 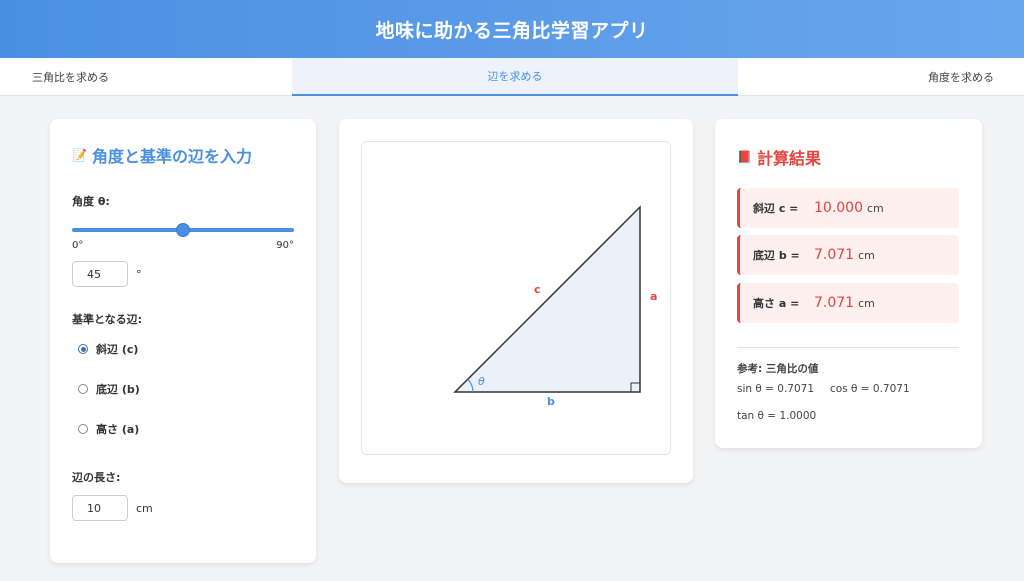 I want to click on angle-input: 45, so click(x=100, y=274).